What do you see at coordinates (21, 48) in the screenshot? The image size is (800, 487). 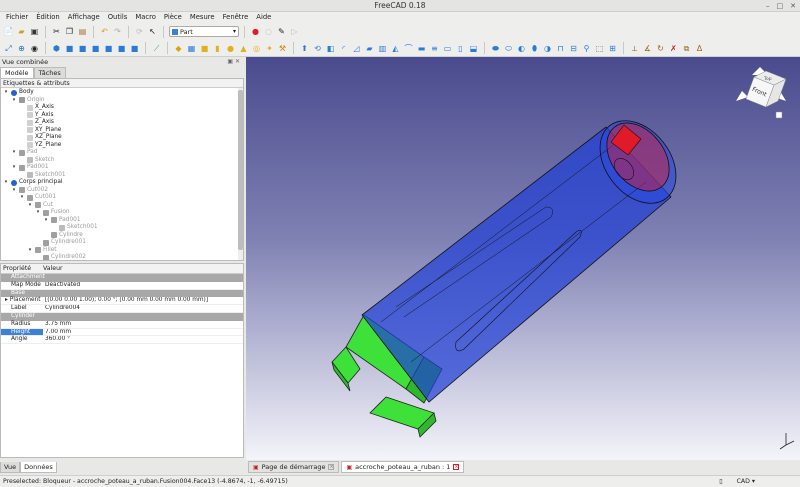 I see `fit-selection-icon: ⊕` at bounding box center [21, 48].